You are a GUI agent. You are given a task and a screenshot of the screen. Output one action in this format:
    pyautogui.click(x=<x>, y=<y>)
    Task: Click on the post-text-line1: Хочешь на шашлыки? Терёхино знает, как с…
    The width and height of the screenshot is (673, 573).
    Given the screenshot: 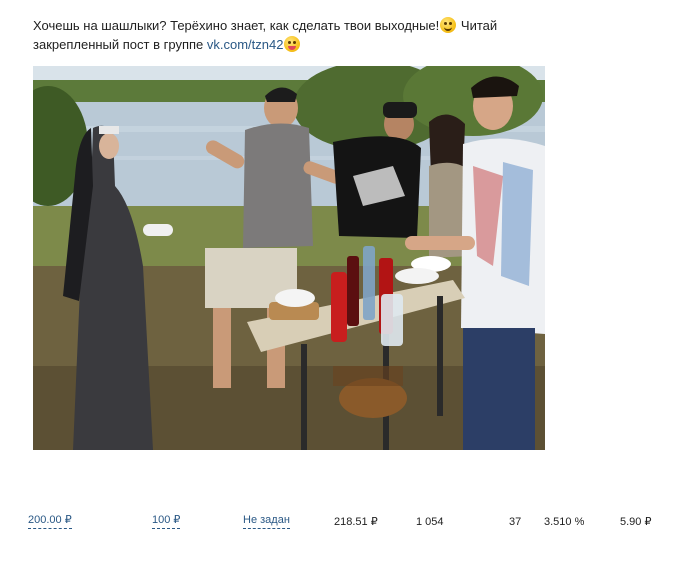 What is the action you would take?
    pyautogui.click(x=236, y=25)
    